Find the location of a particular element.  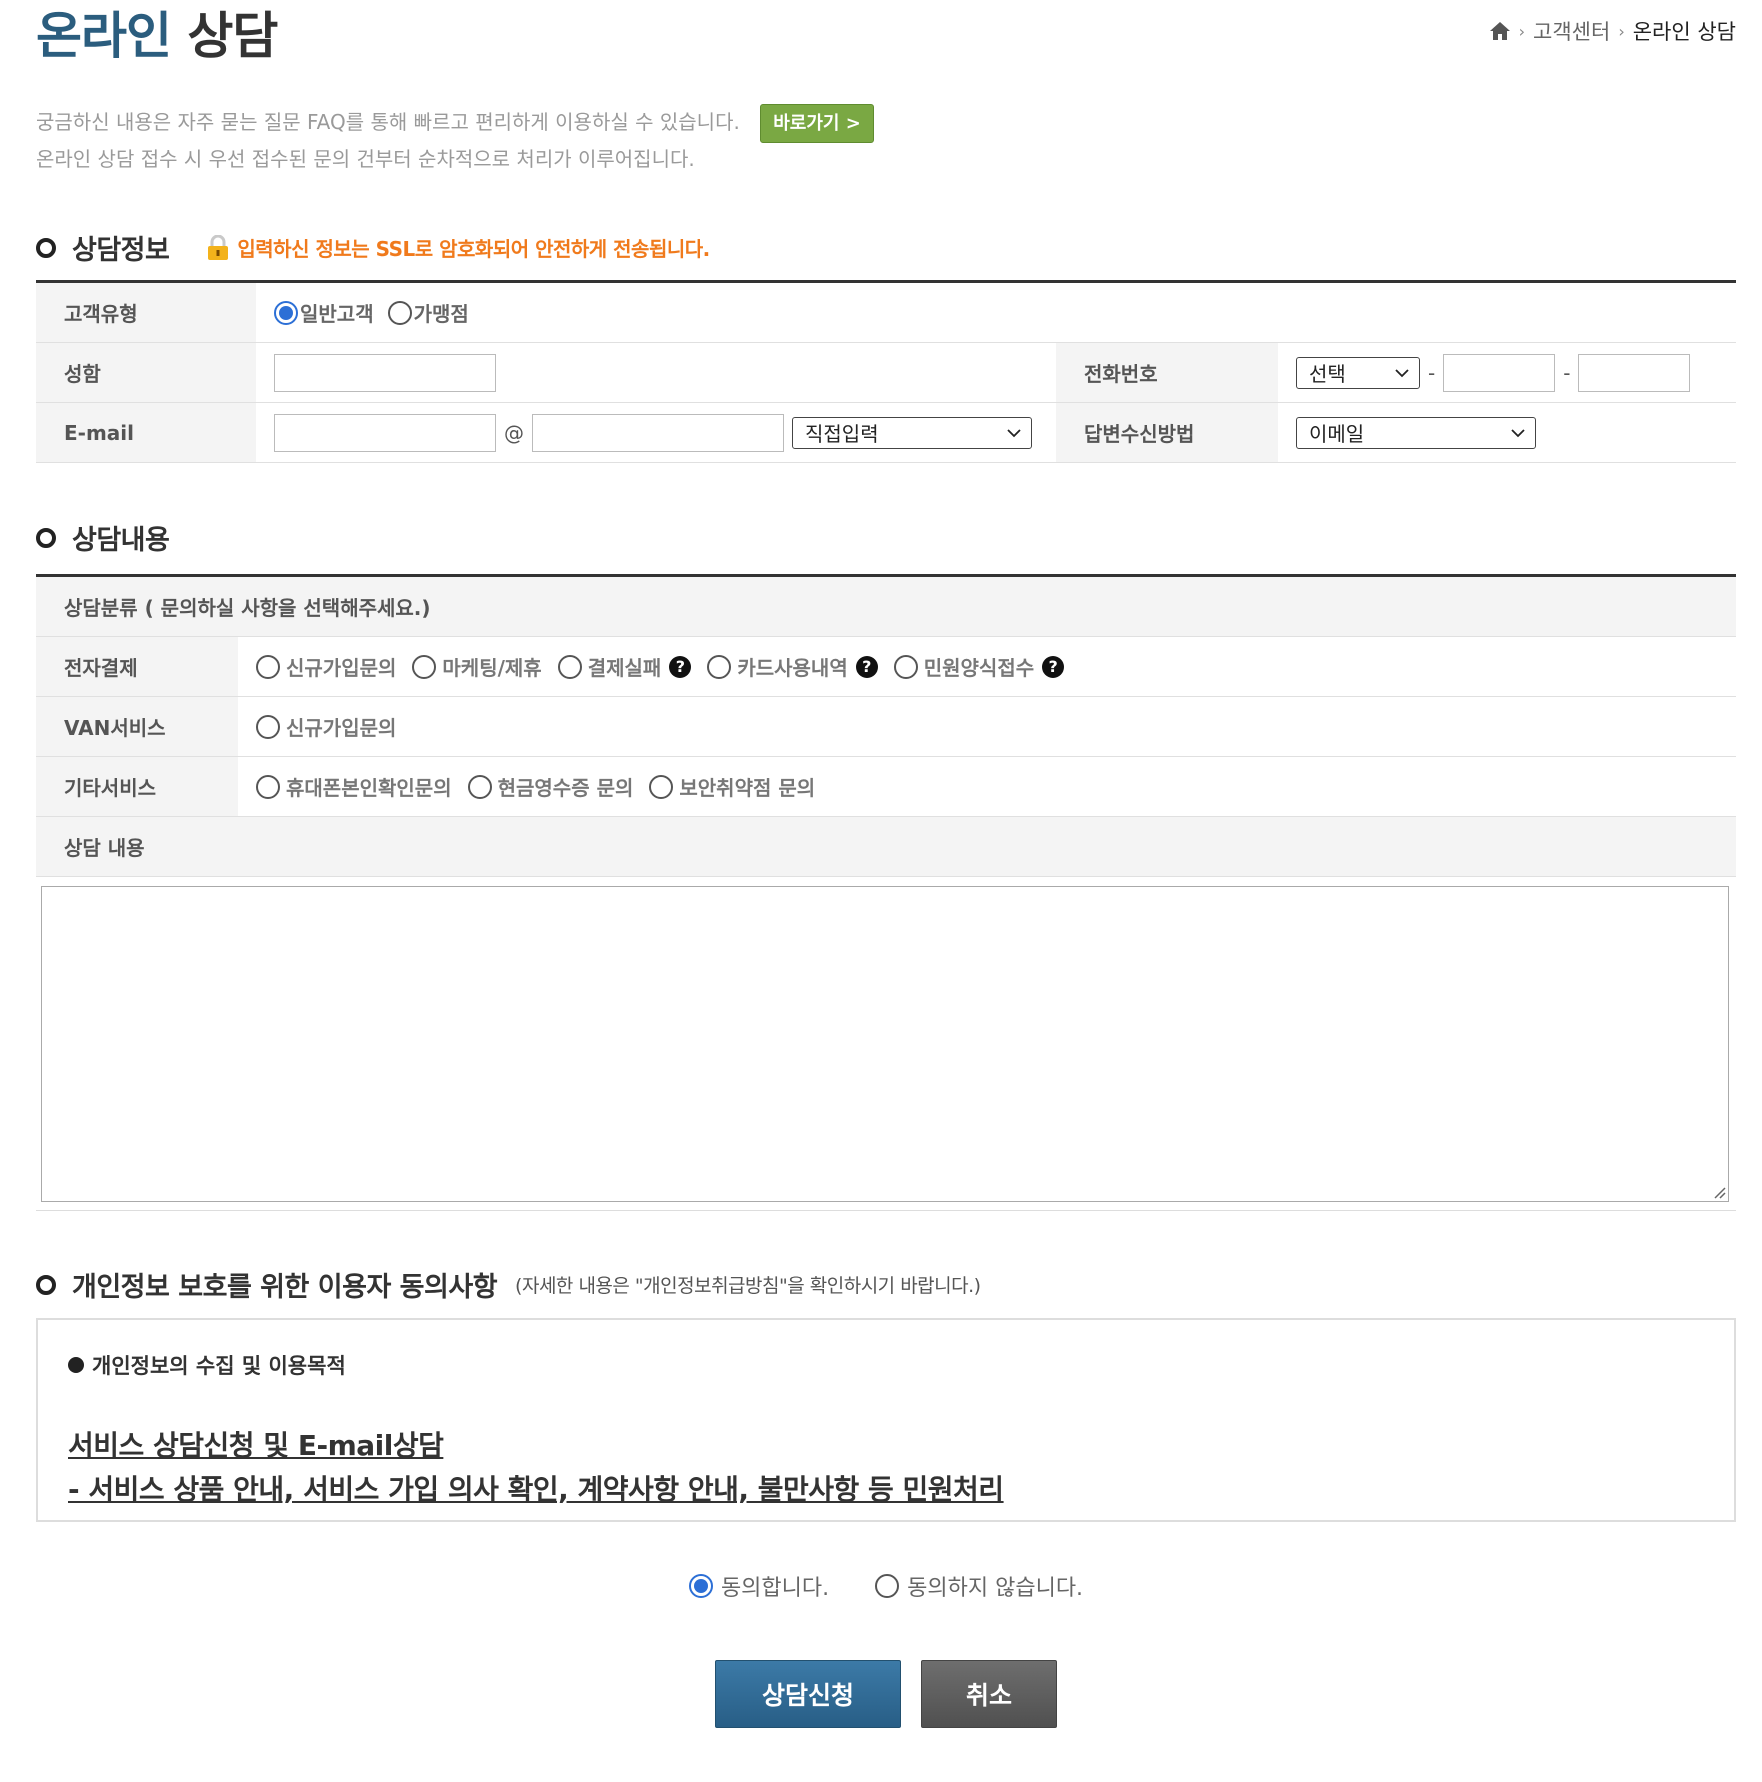

reply-method-value: 이메일 is located at coordinates (1337, 434).